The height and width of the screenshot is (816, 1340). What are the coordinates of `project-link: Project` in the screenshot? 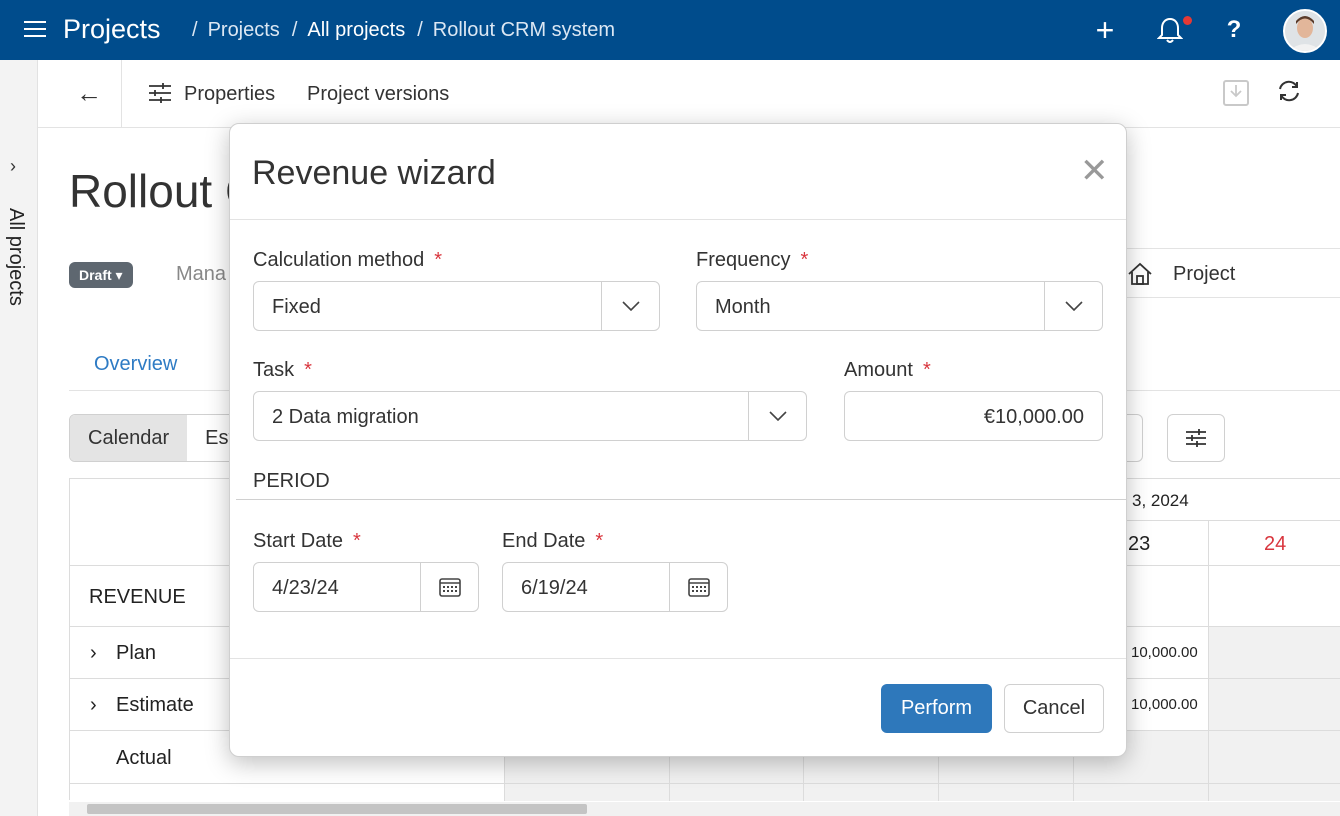 It's located at (1227, 273).